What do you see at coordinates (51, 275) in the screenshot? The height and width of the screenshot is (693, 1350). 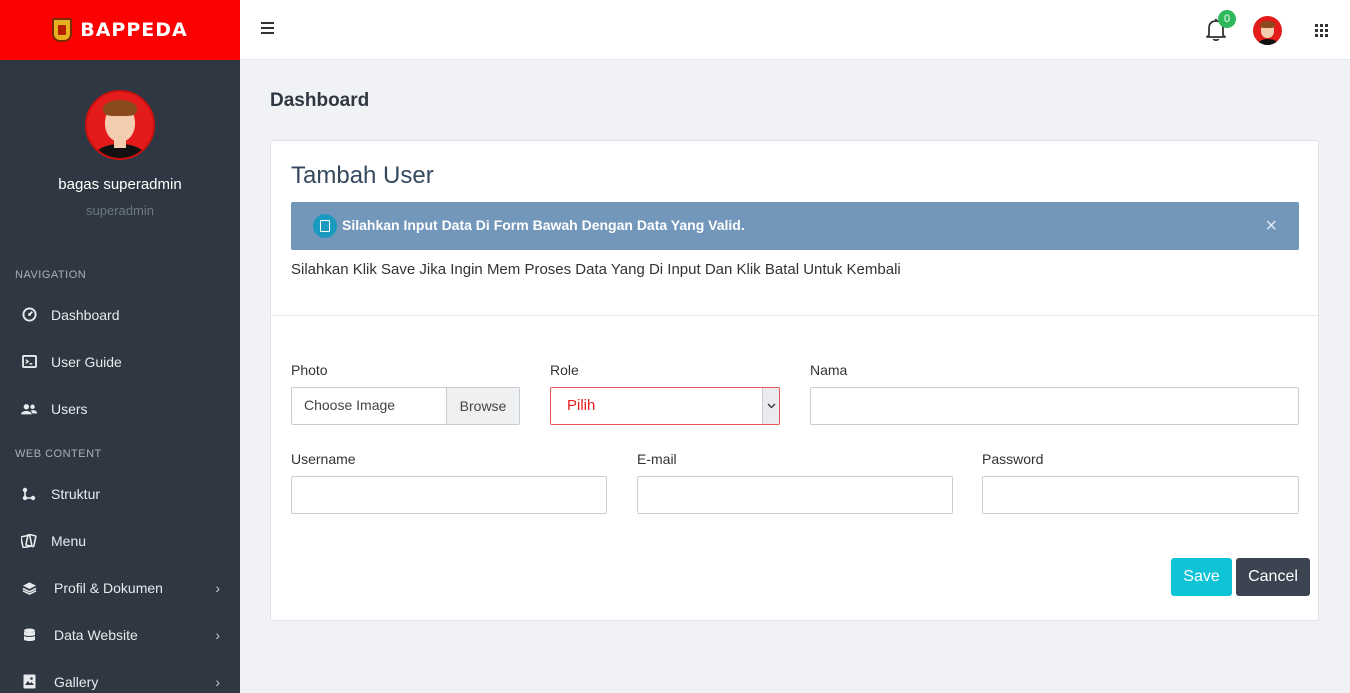 I see `nav-section-navigation: NAVIGATION` at bounding box center [51, 275].